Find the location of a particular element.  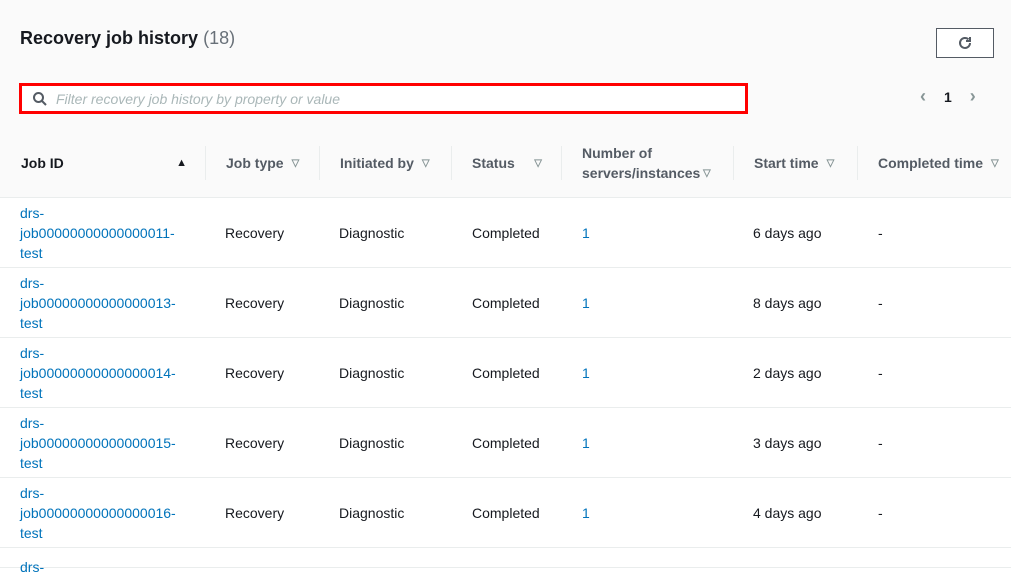

column-initiated-by: Initiated by ▽ is located at coordinates (385, 163).